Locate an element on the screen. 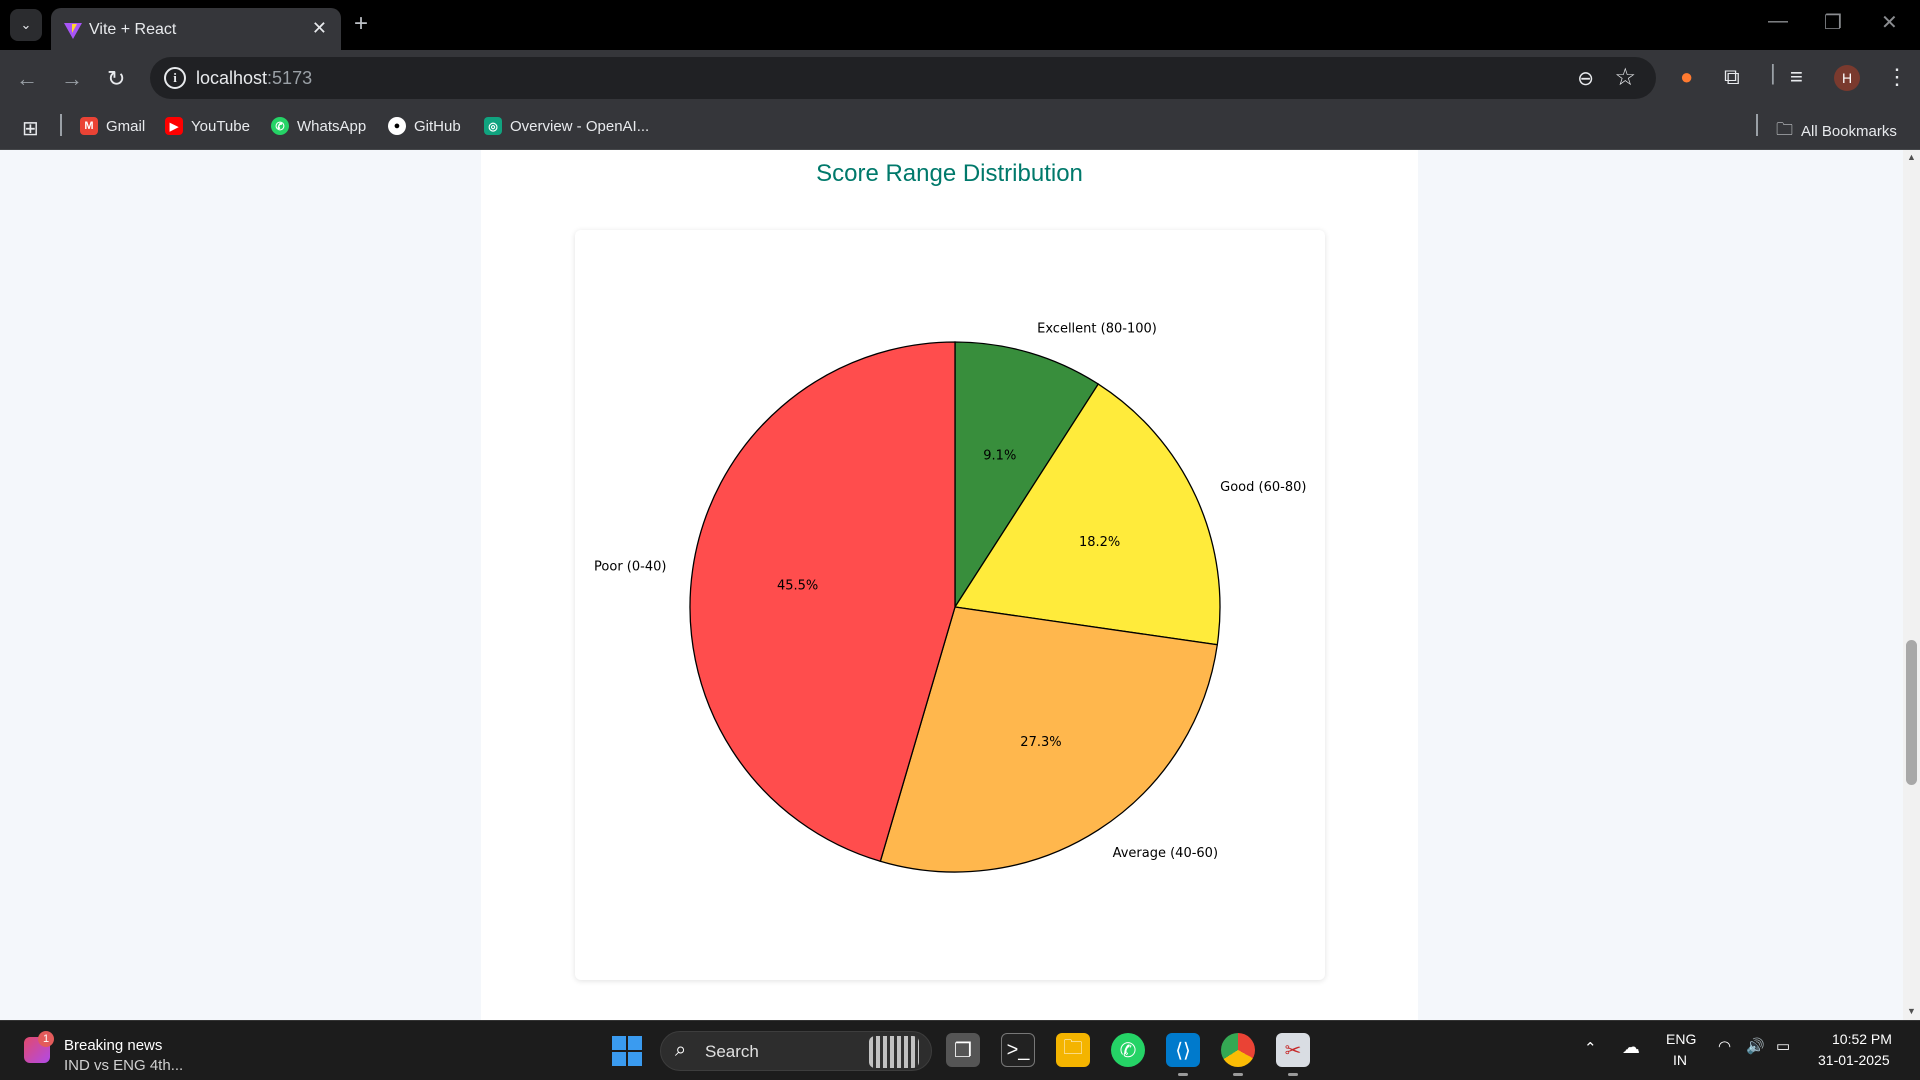  bookmark-label: YouTube is located at coordinates (220, 126).